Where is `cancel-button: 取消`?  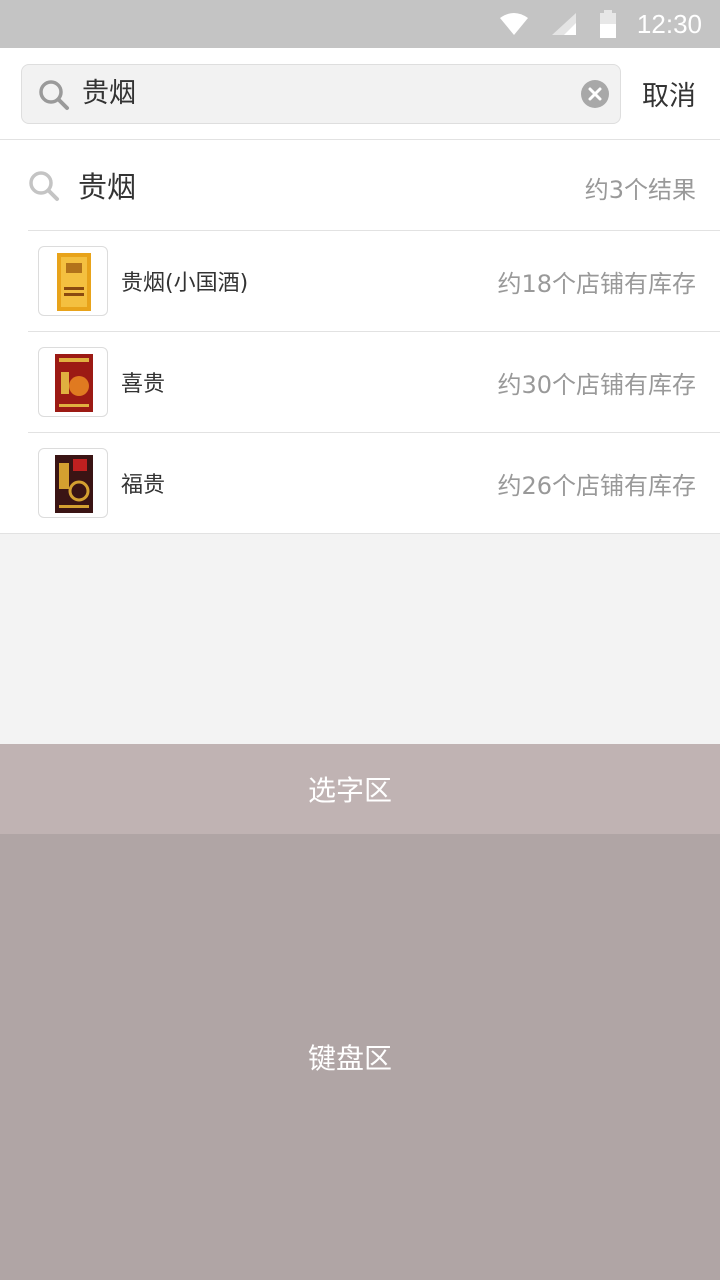 cancel-button: 取消 is located at coordinates (669, 93).